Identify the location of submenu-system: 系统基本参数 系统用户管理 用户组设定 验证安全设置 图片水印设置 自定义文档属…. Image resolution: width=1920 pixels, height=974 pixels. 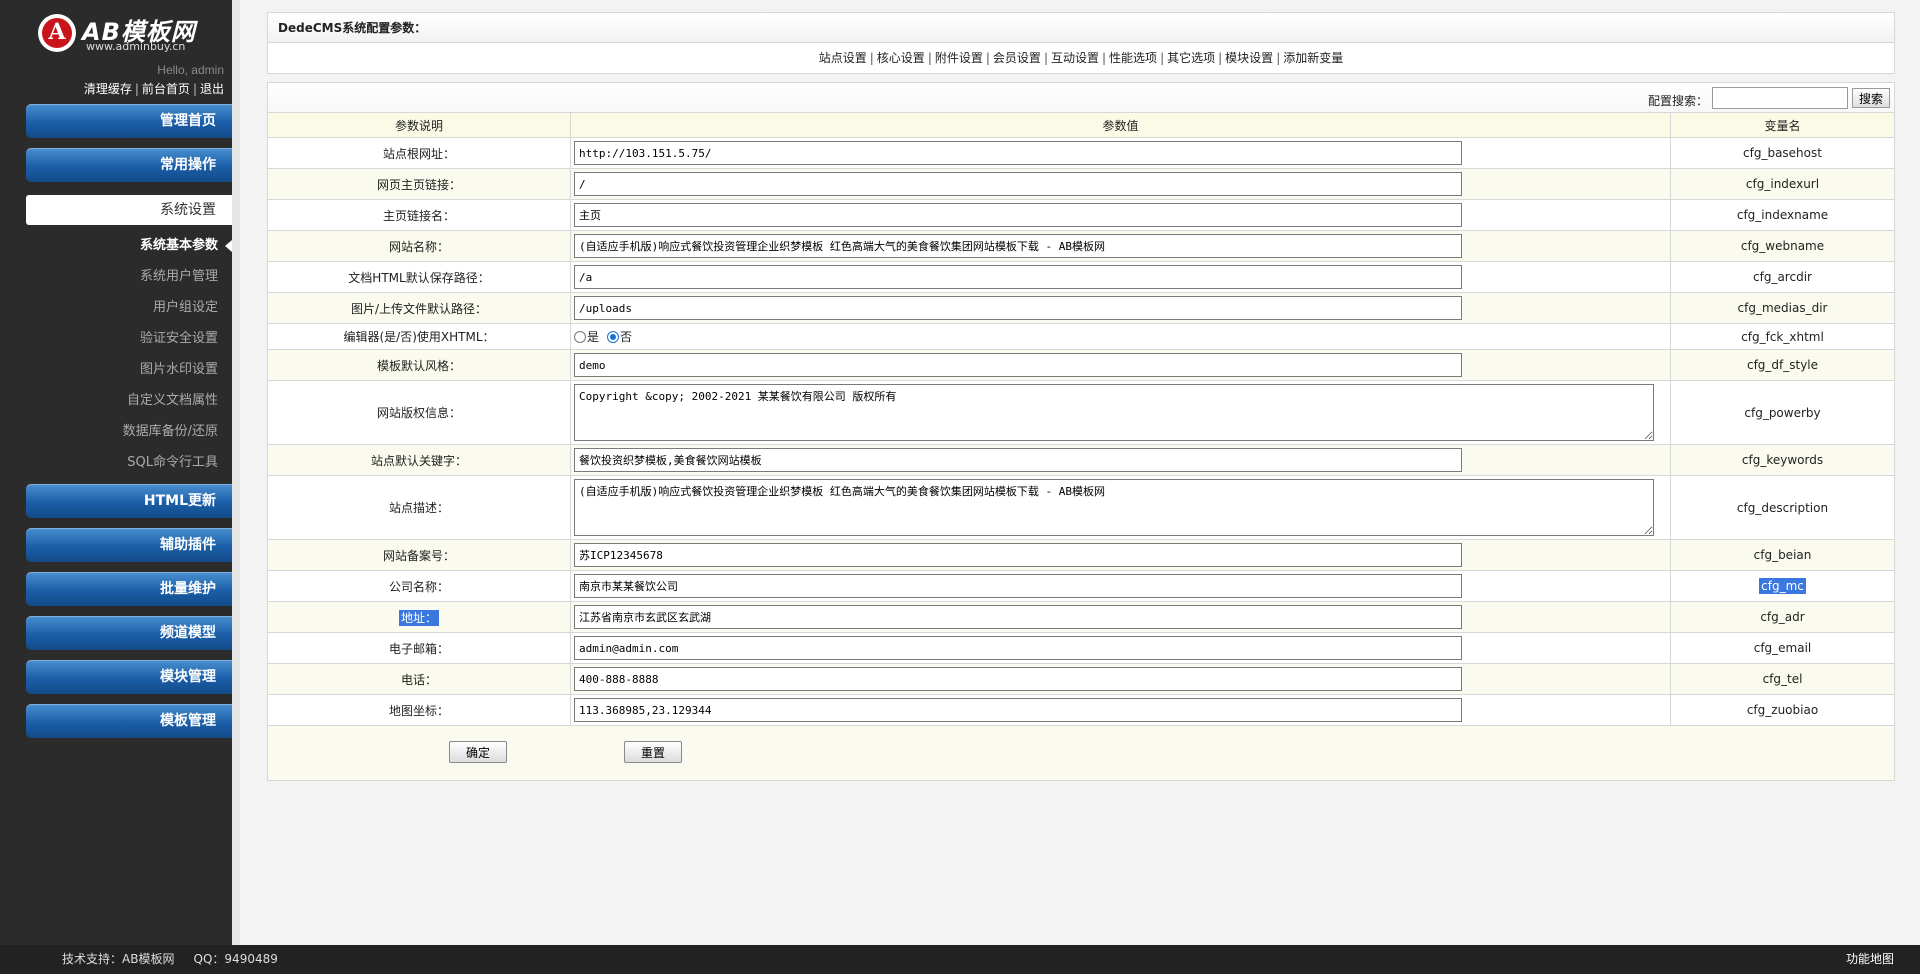
(129, 354).